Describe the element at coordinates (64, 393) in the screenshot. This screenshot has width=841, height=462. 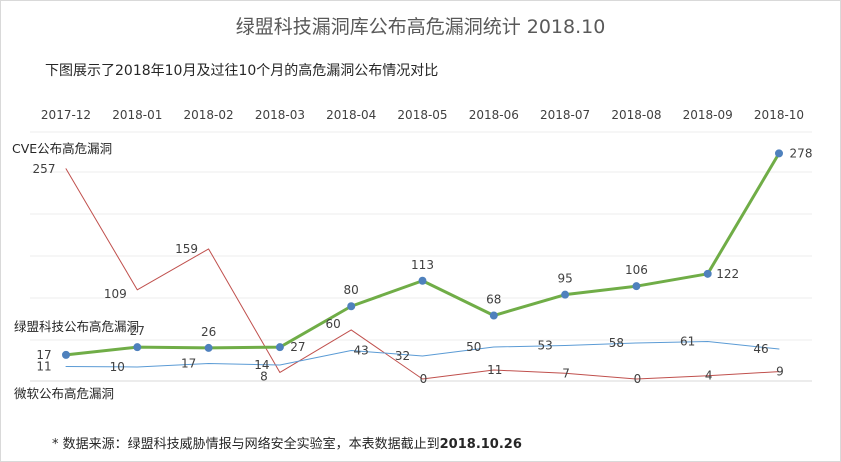
I see `series-name-label: 微软公布高危漏洞` at that location.